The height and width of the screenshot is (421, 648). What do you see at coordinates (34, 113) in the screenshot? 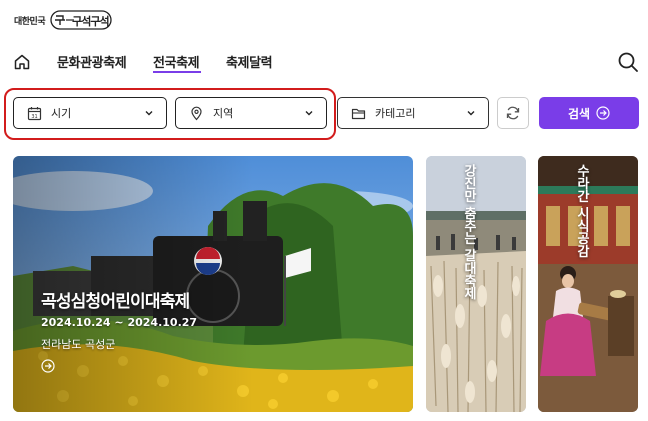
I see `calendar-icon: 31` at bounding box center [34, 113].